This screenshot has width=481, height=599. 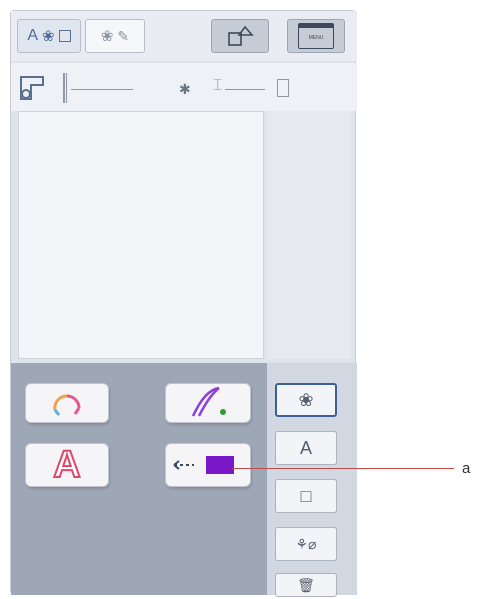 I want to click on frame-button: □, so click(x=306, y=496).